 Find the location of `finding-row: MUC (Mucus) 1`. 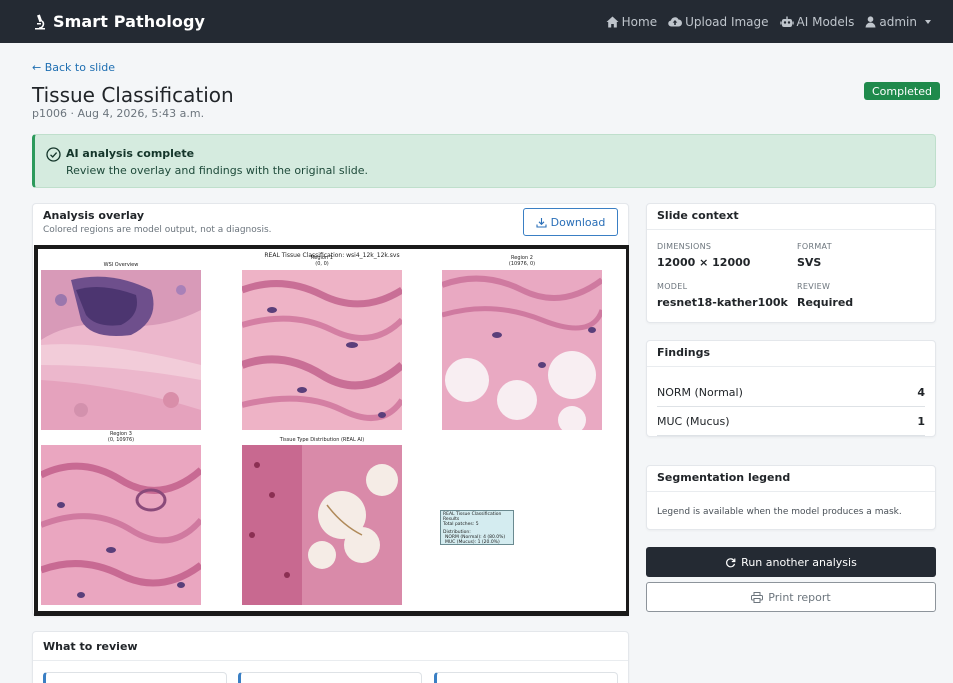

finding-row: MUC (Mucus) 1 is located at coordinates (791, 421).